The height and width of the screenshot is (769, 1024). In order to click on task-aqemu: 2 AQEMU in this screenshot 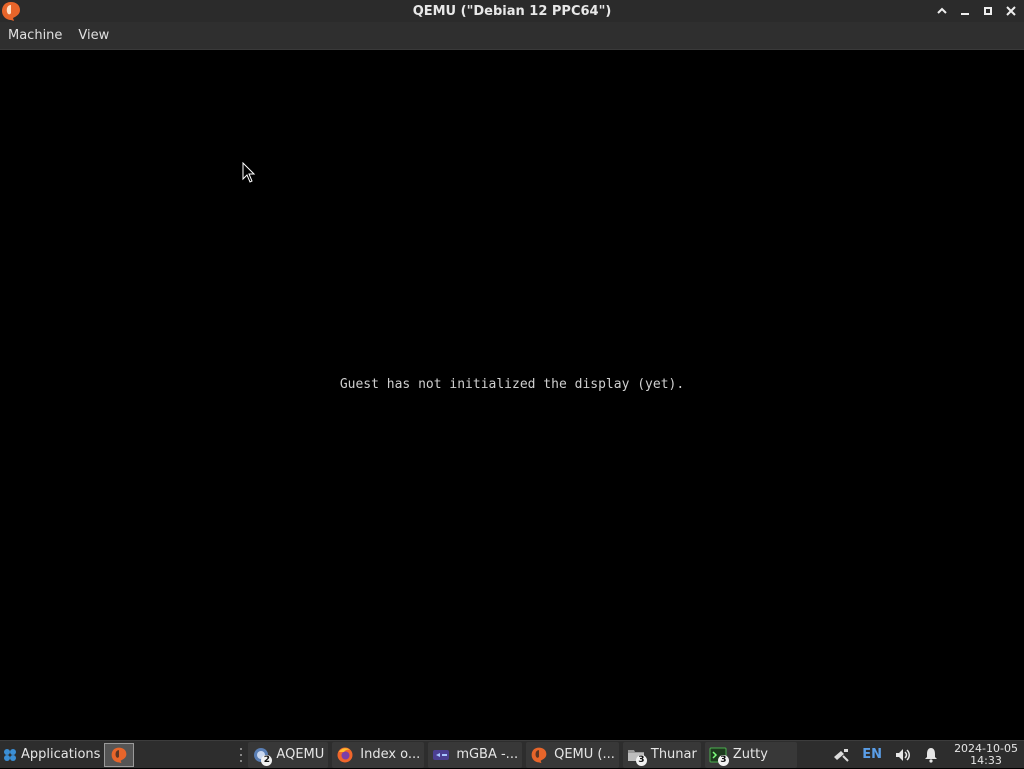, I will do `click(288, 754)`.